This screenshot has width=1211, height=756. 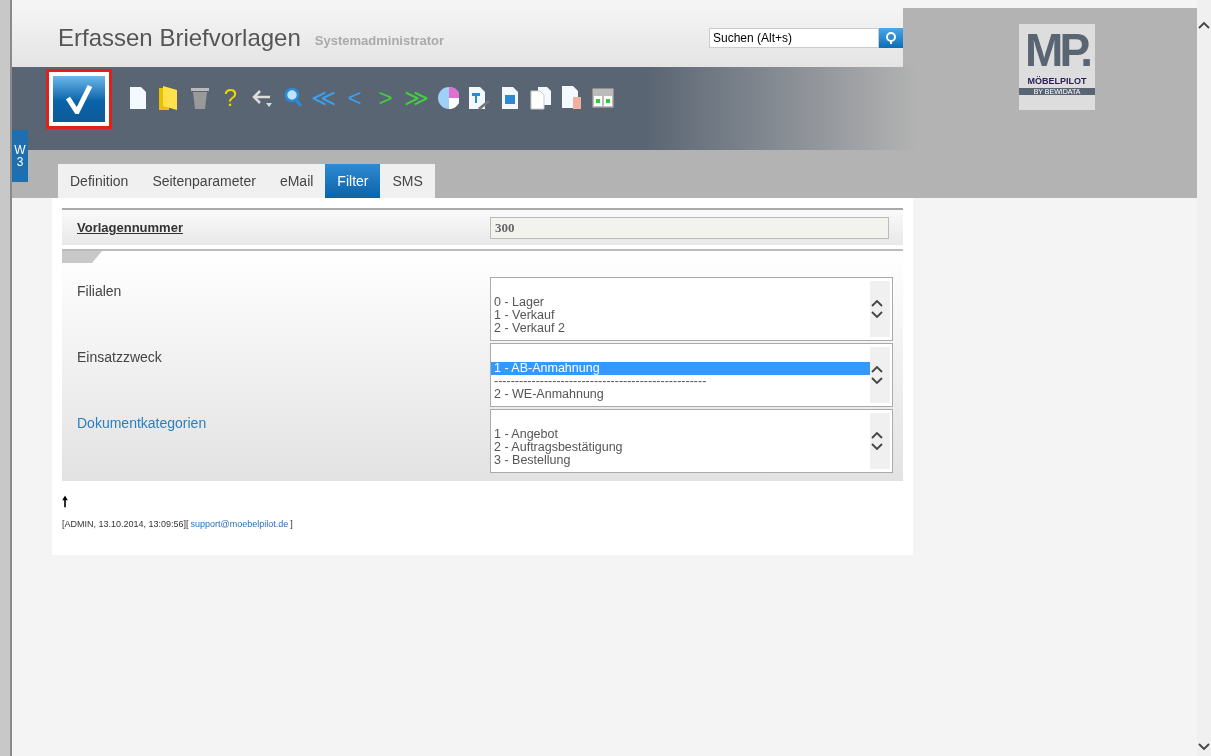 What do you see at coordinates (276, 423) in the screenshot?
I see `field-link: Dokumentkategorien` at bounding box center [276, 423].